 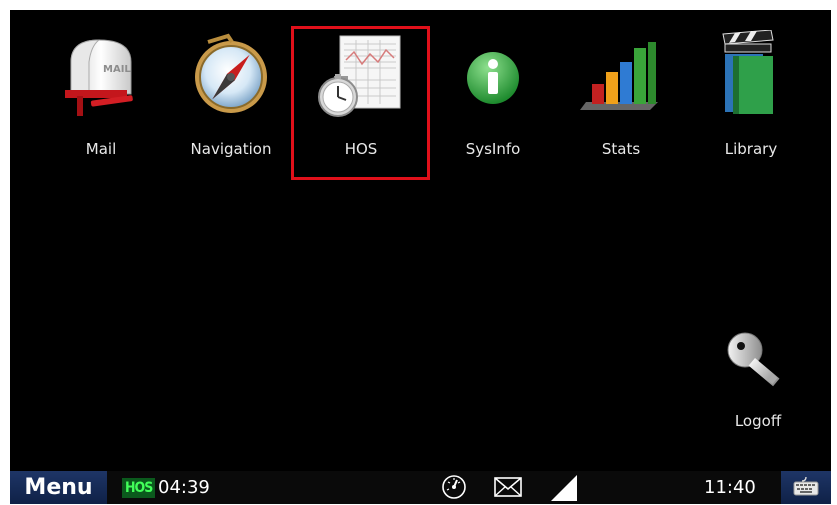 I want to click on keyboard-icon, so click(x=806, y=488).